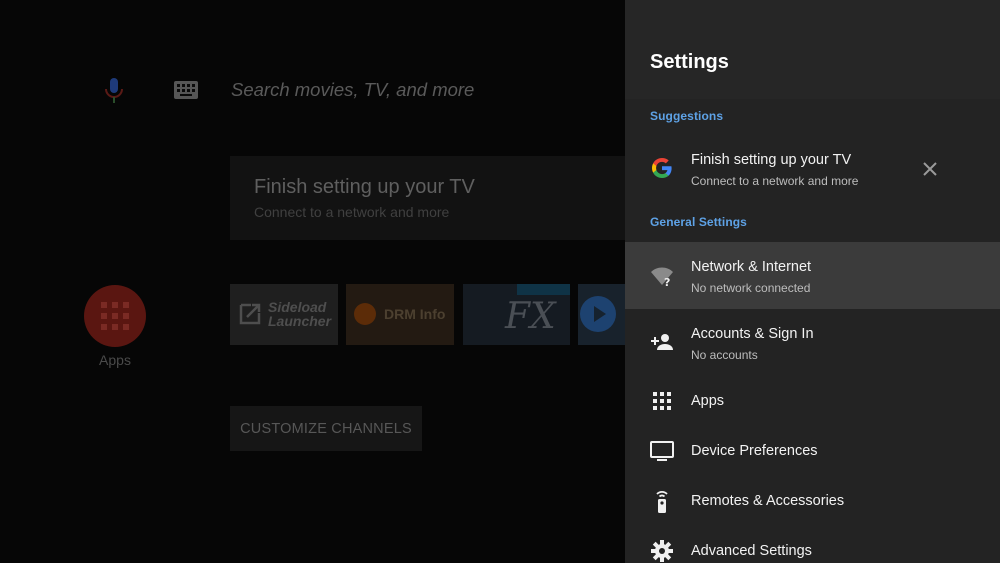  Describe the element at coordinates (662, 551) in the screenshot. I see `gear-icon` at that location.